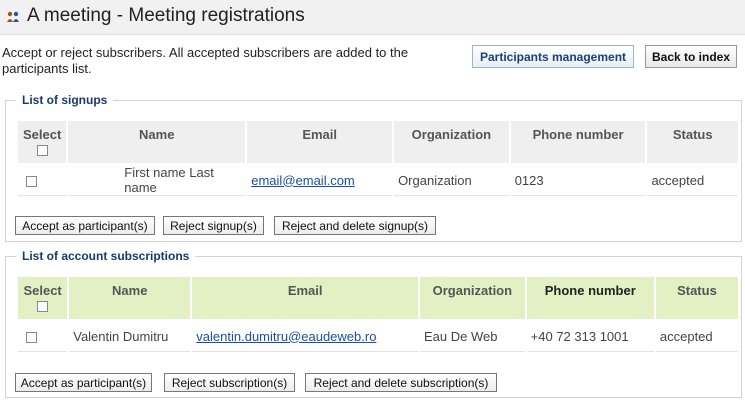  What do you see at coordinates (229, 382) in the screenshot?
I see `reject-subscriptions-button: Reject subscription(s)` at bounding box center [229, 382].